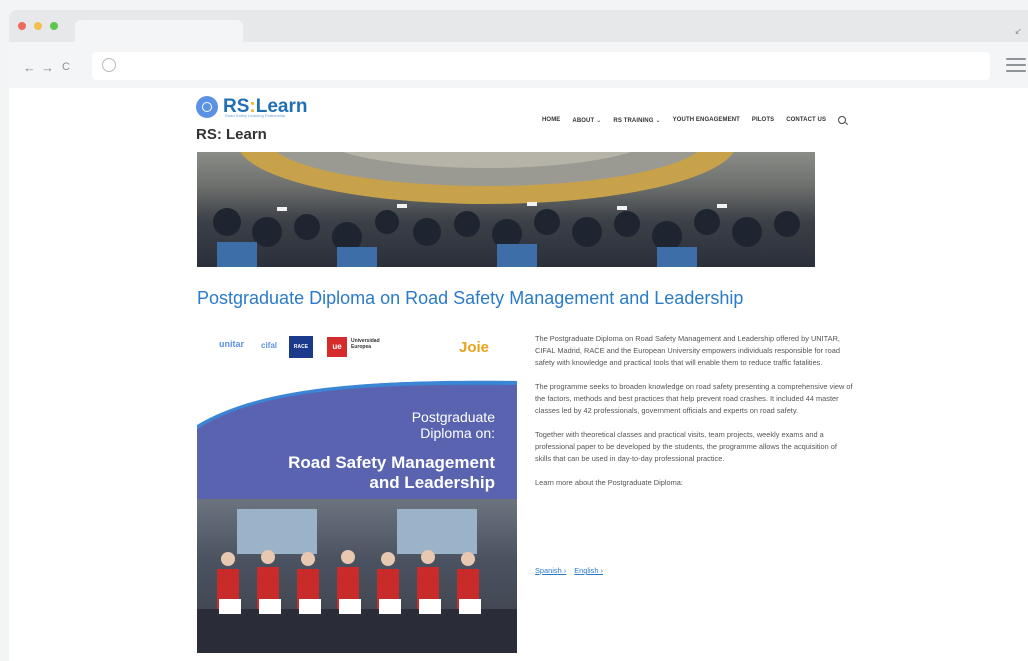 The image size is (1028, 661). I want to click on poster-subtitle: Postgraduate Diploma on:, so click(453, 425).